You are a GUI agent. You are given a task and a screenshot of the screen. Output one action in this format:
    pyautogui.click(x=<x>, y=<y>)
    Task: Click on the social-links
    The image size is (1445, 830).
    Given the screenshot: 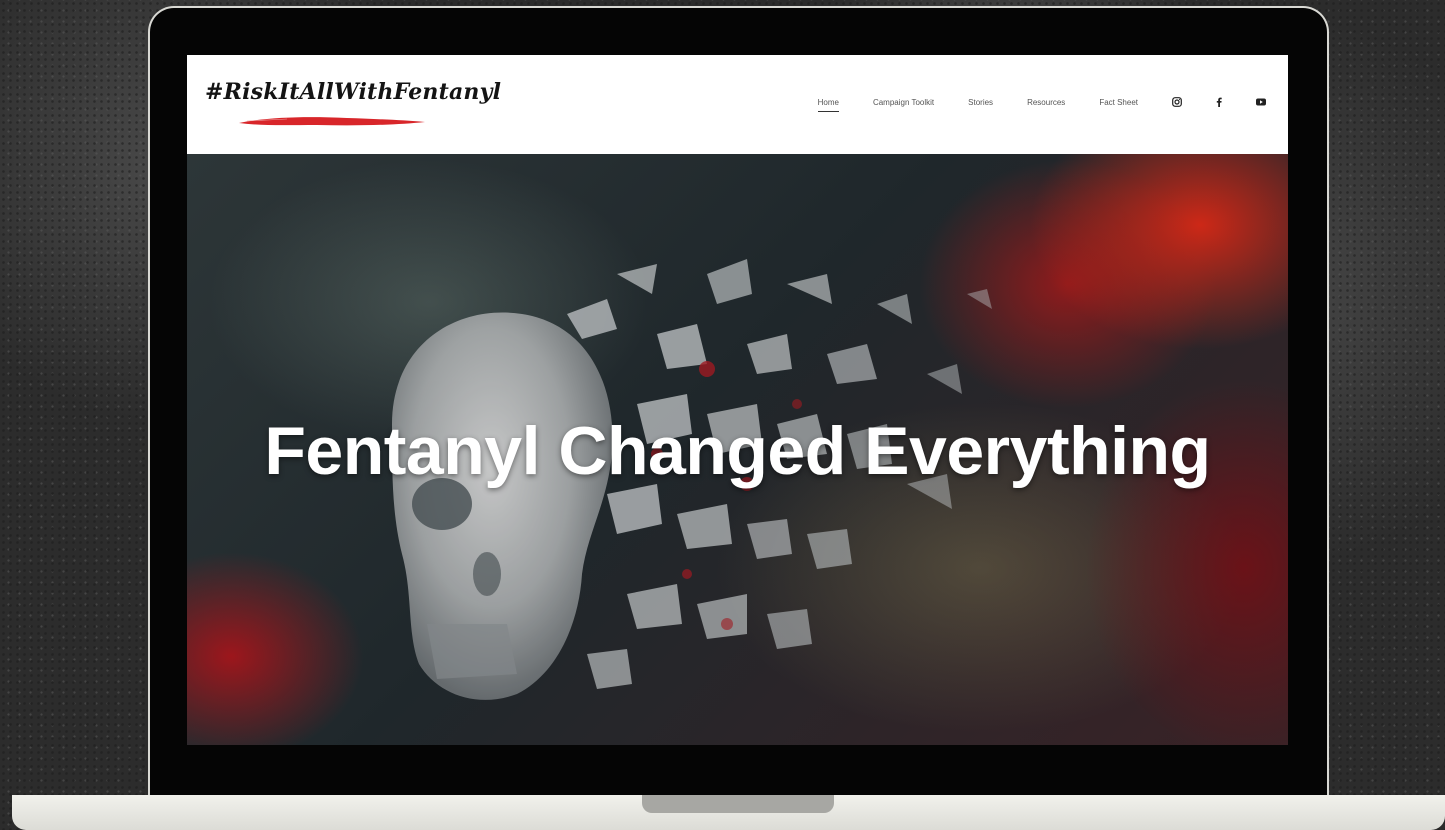 What is the action you would take?
    pyautogui.click(x=1219, y=102)
    